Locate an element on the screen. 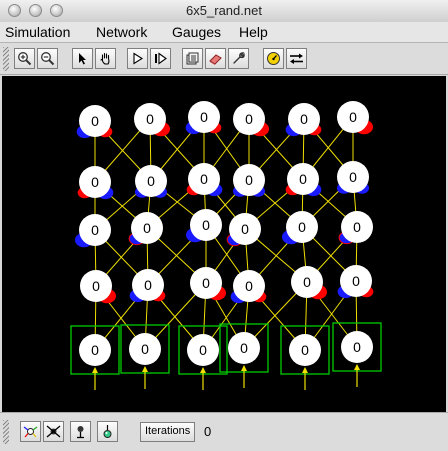 This screenshot has height=451, width=448. add-neuron-button is located at coordinates (30, 431).